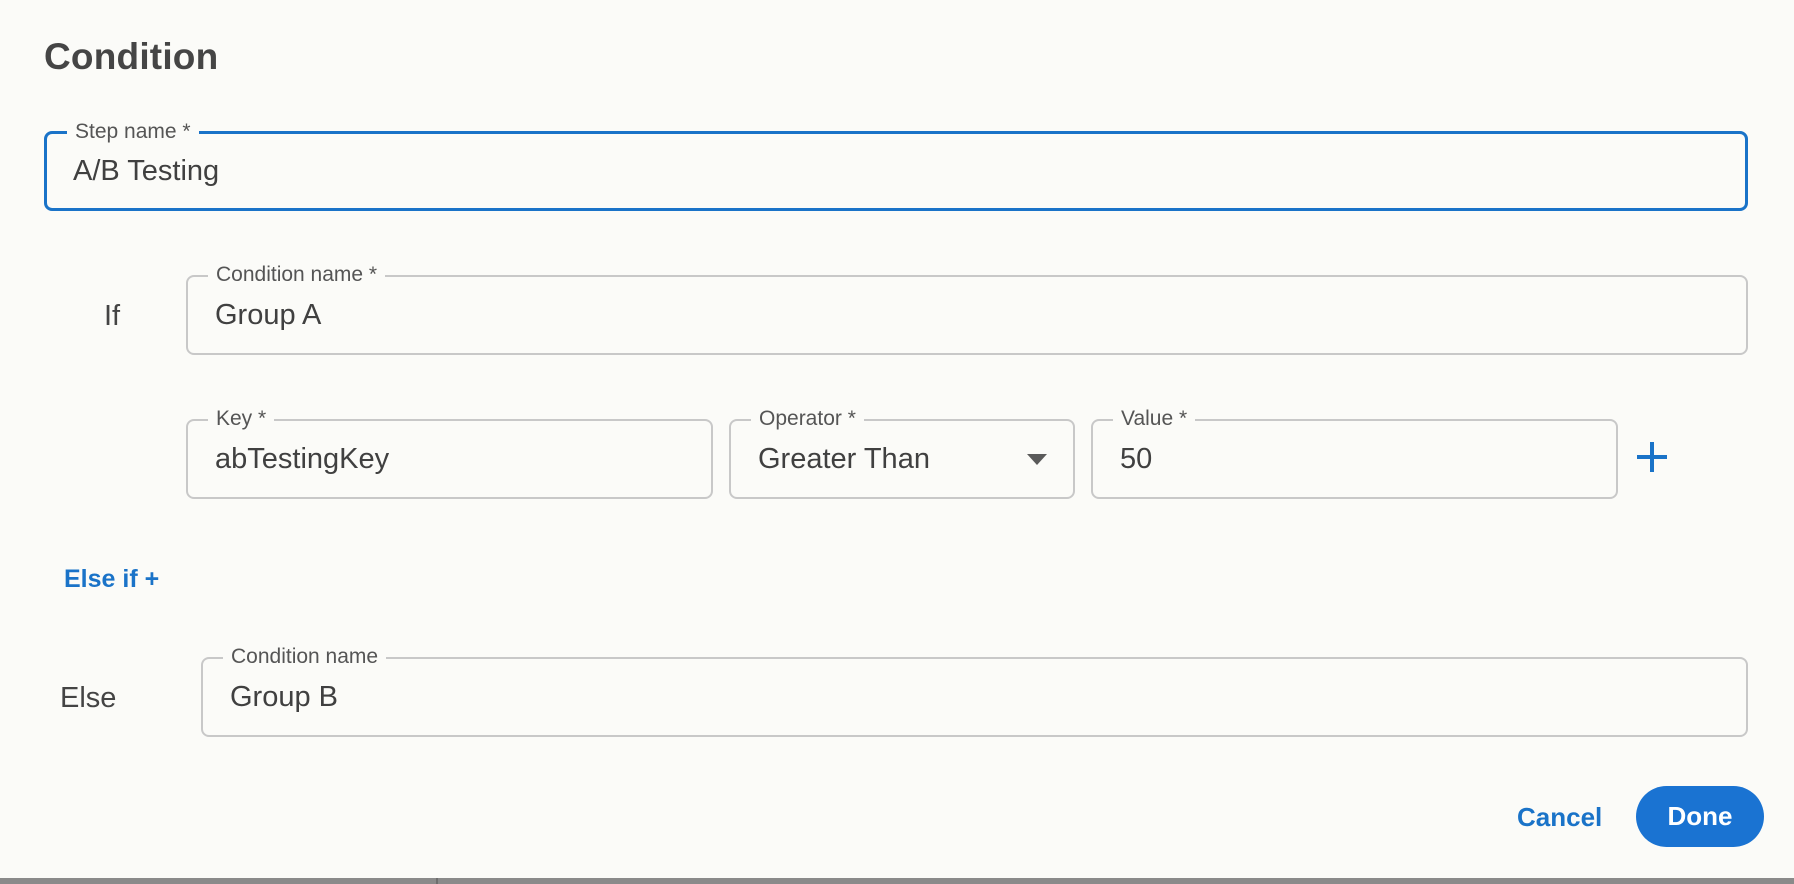 Image resolution: width=1794 pixels, height=884 pixels. I want to click on done-button: Done, so click(1700, 816).